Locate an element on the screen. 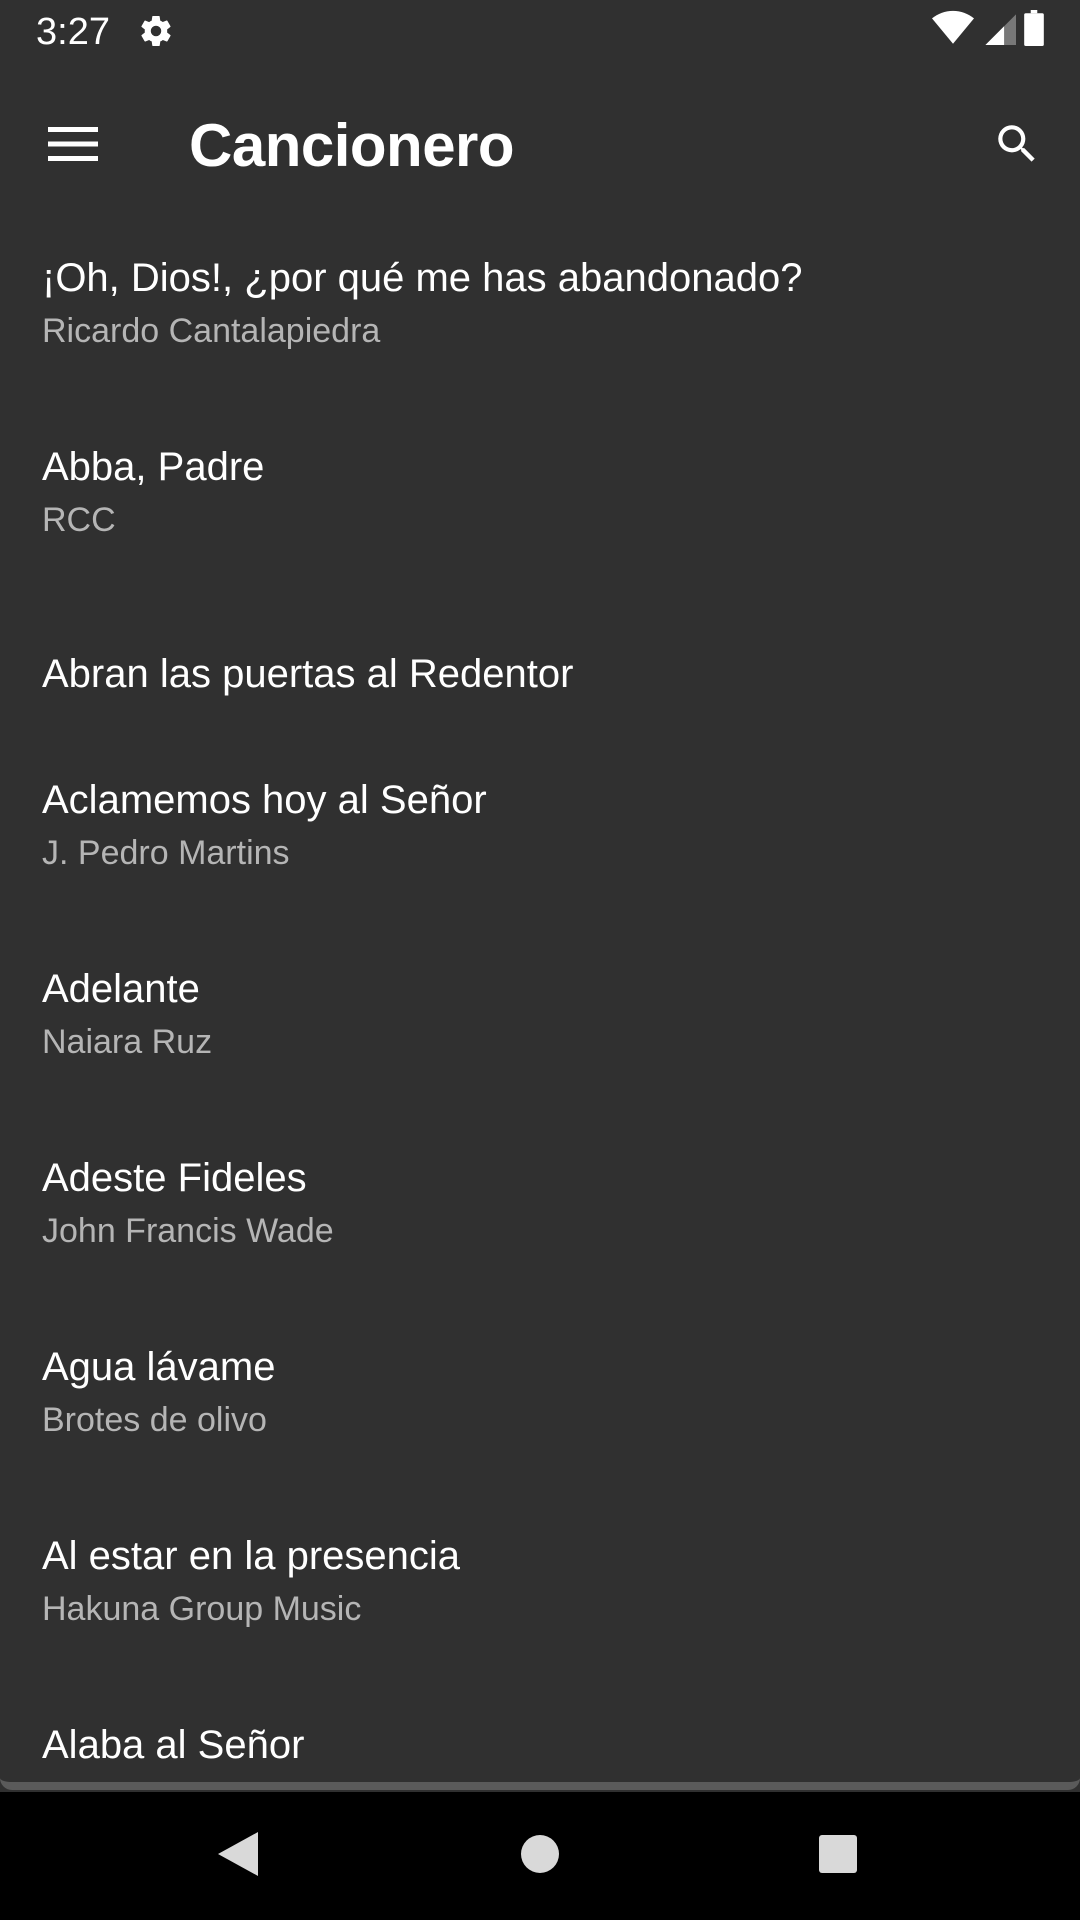 Image resolution: width=1080 pixels, height=1920 pixels. song-title: Al estar en la presencia is located at coordinates (251, 1556).